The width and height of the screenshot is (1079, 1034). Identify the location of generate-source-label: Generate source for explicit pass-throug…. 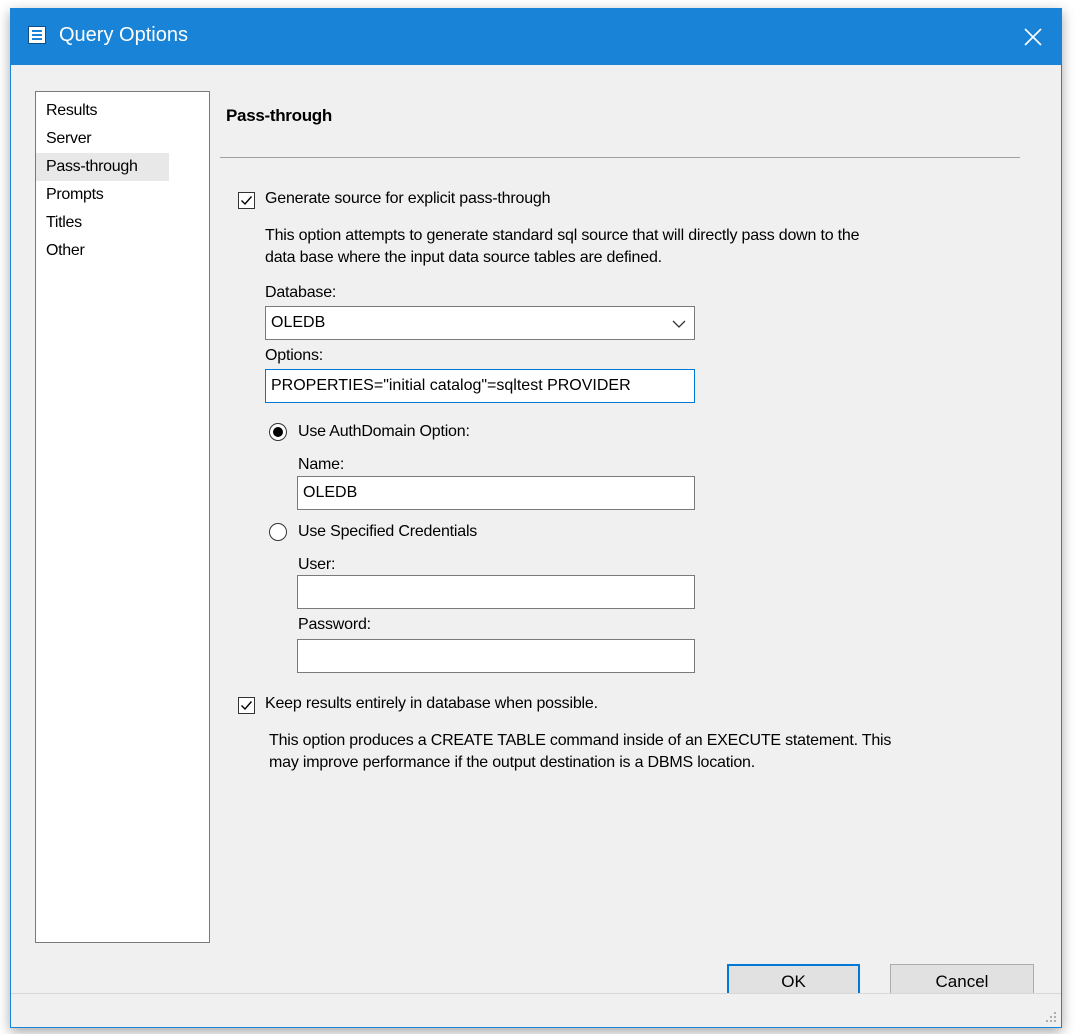
(407, 199).